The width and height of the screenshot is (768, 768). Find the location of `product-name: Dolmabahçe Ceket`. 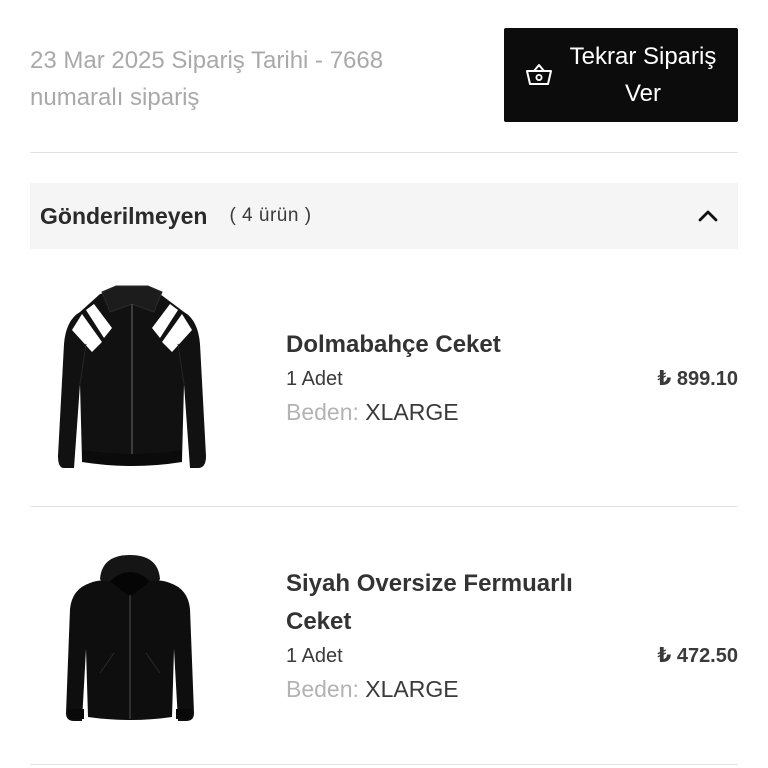

product-name: Dolmabahçe Ceket is located at coordinates (451, 345).